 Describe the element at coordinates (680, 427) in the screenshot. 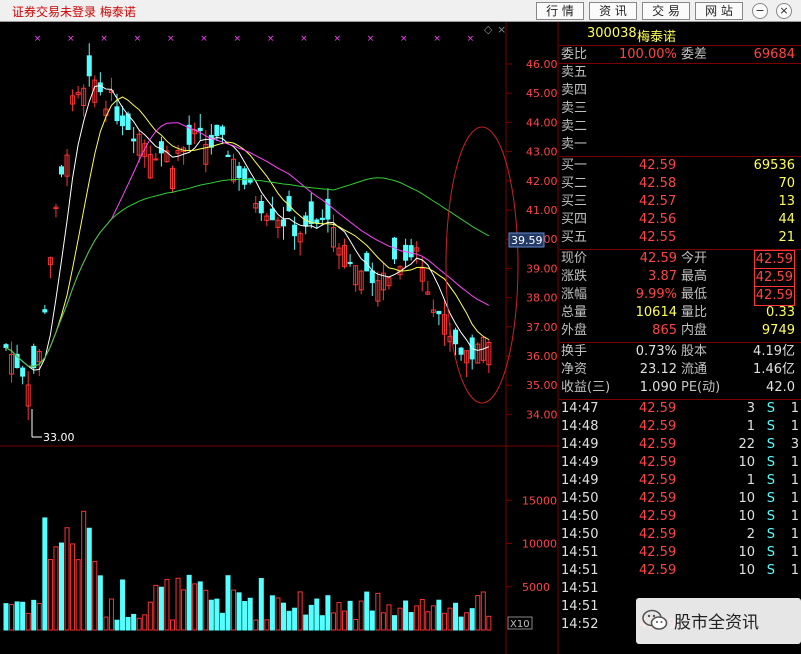

I see `tick-row: 14:48 42.59 1 S 1` at that location.